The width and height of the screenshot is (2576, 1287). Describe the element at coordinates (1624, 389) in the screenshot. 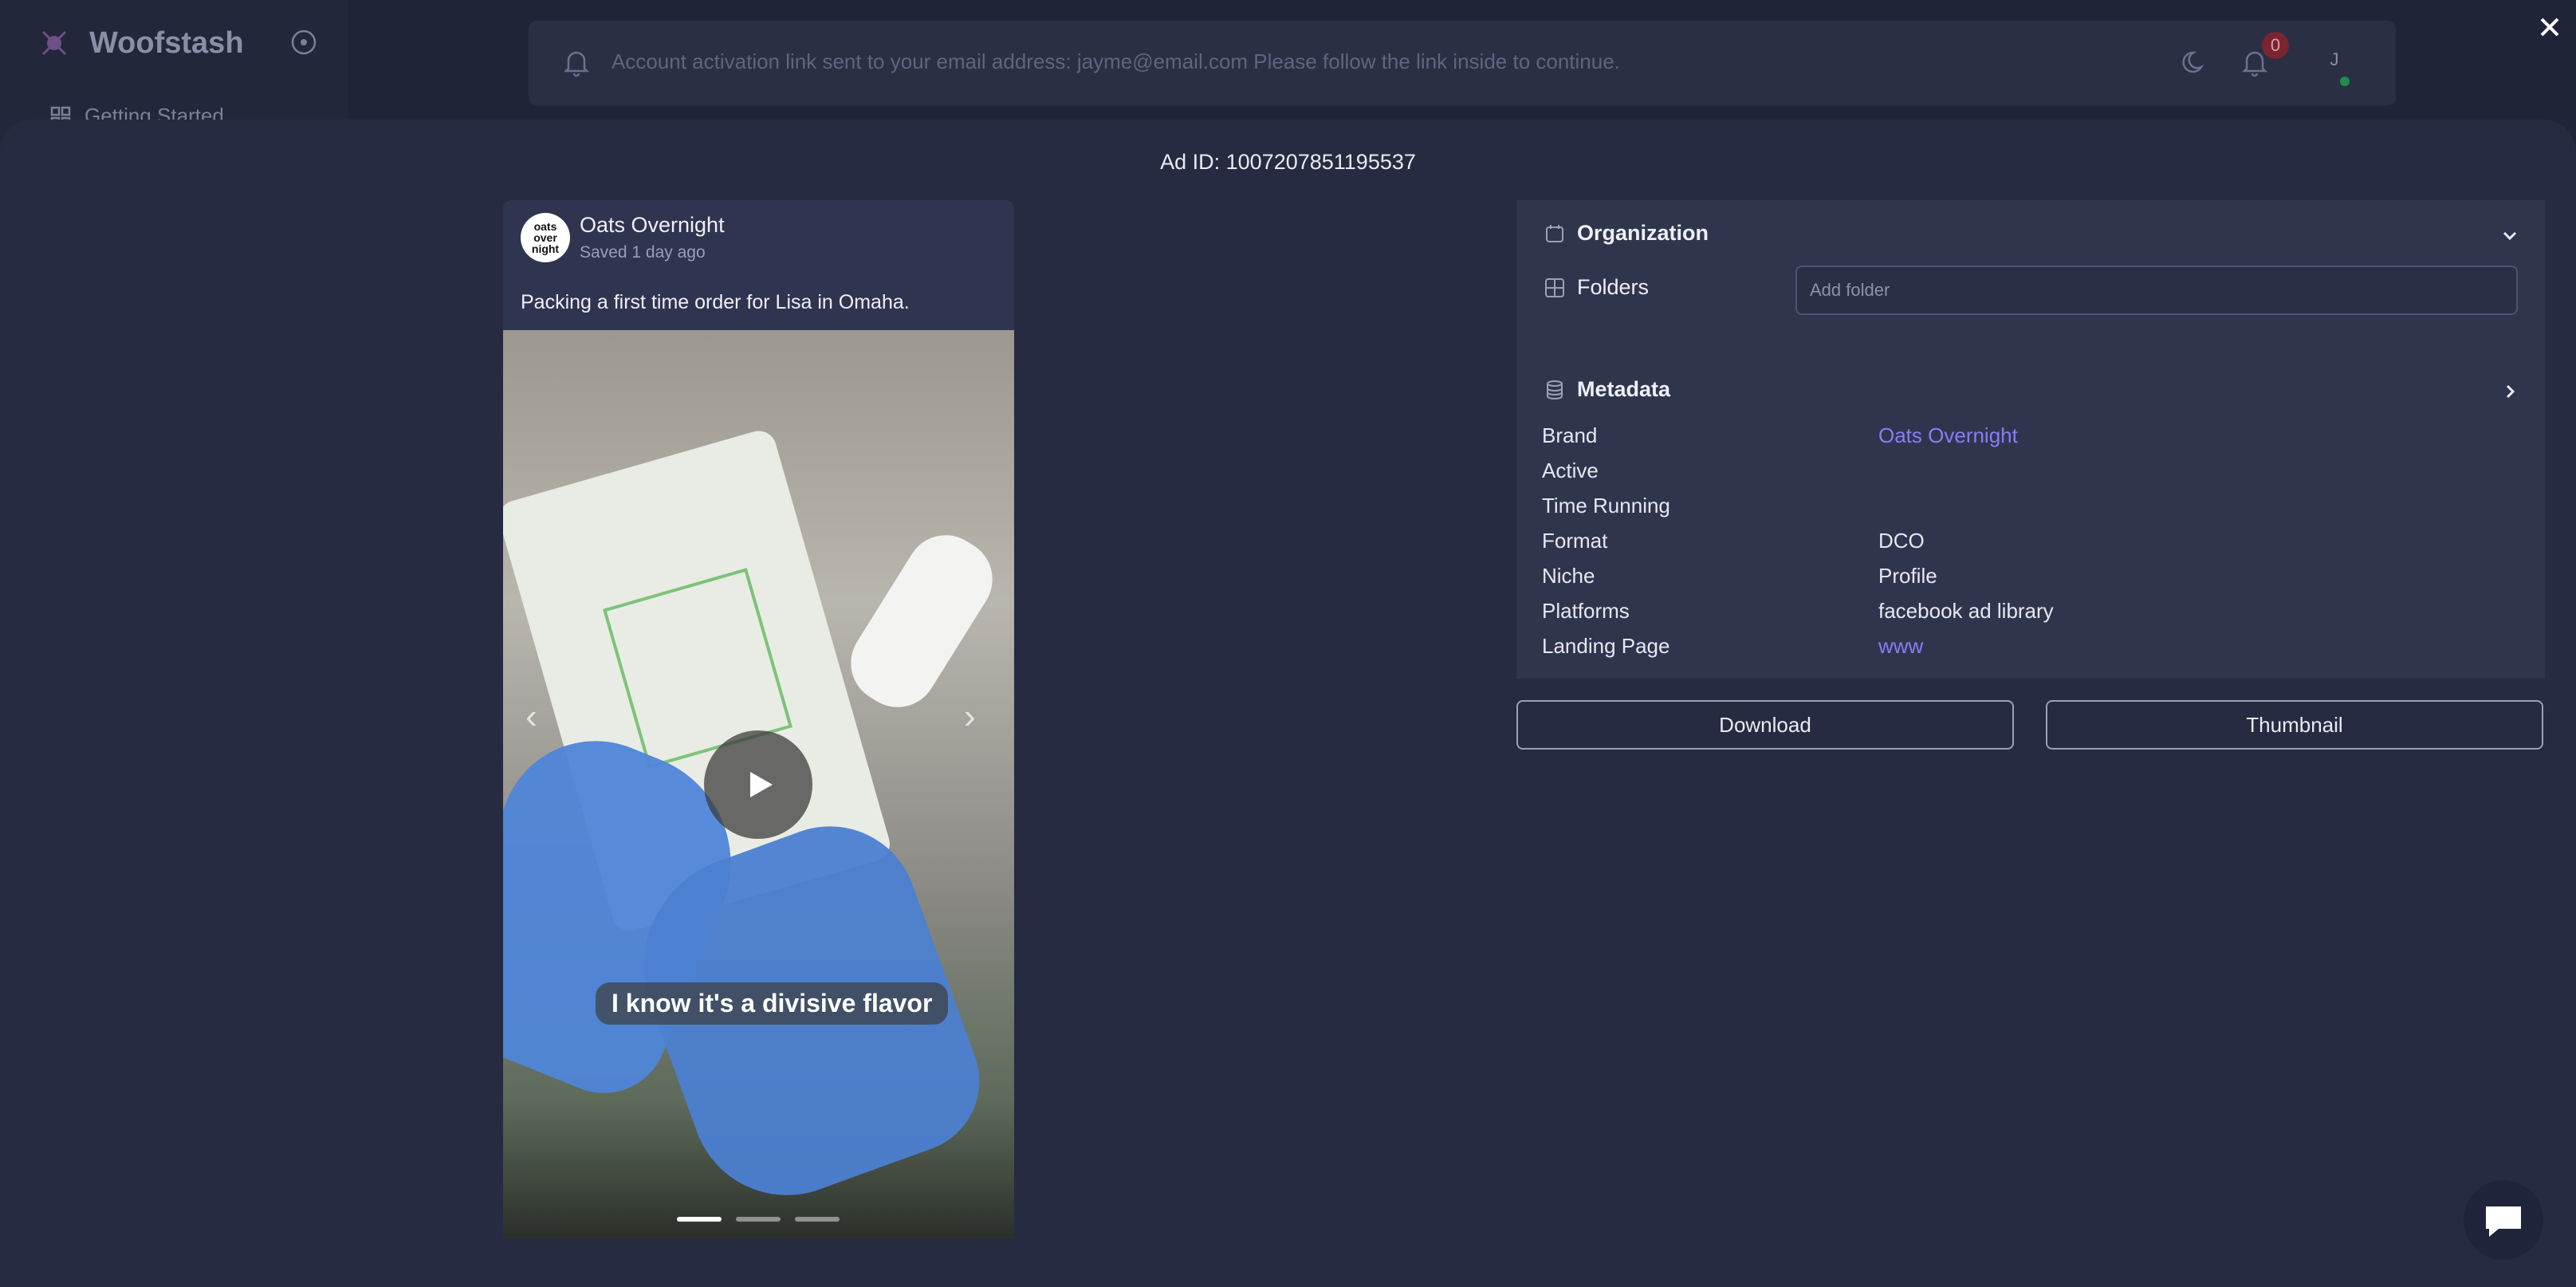

I see `metadata-title: Metadata` at that location.